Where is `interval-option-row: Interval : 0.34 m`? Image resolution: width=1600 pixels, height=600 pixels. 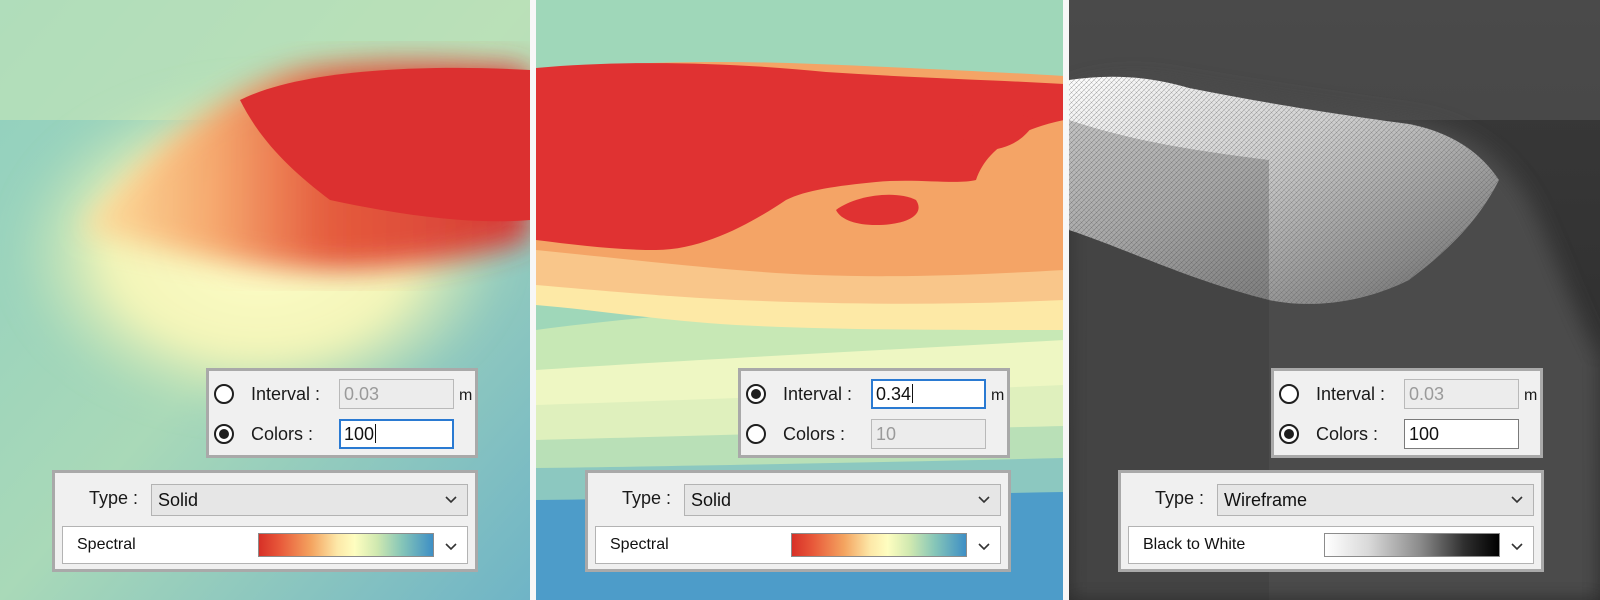
interval-option-row: Interval : 0.34 m is located at coordinates (874, 396).